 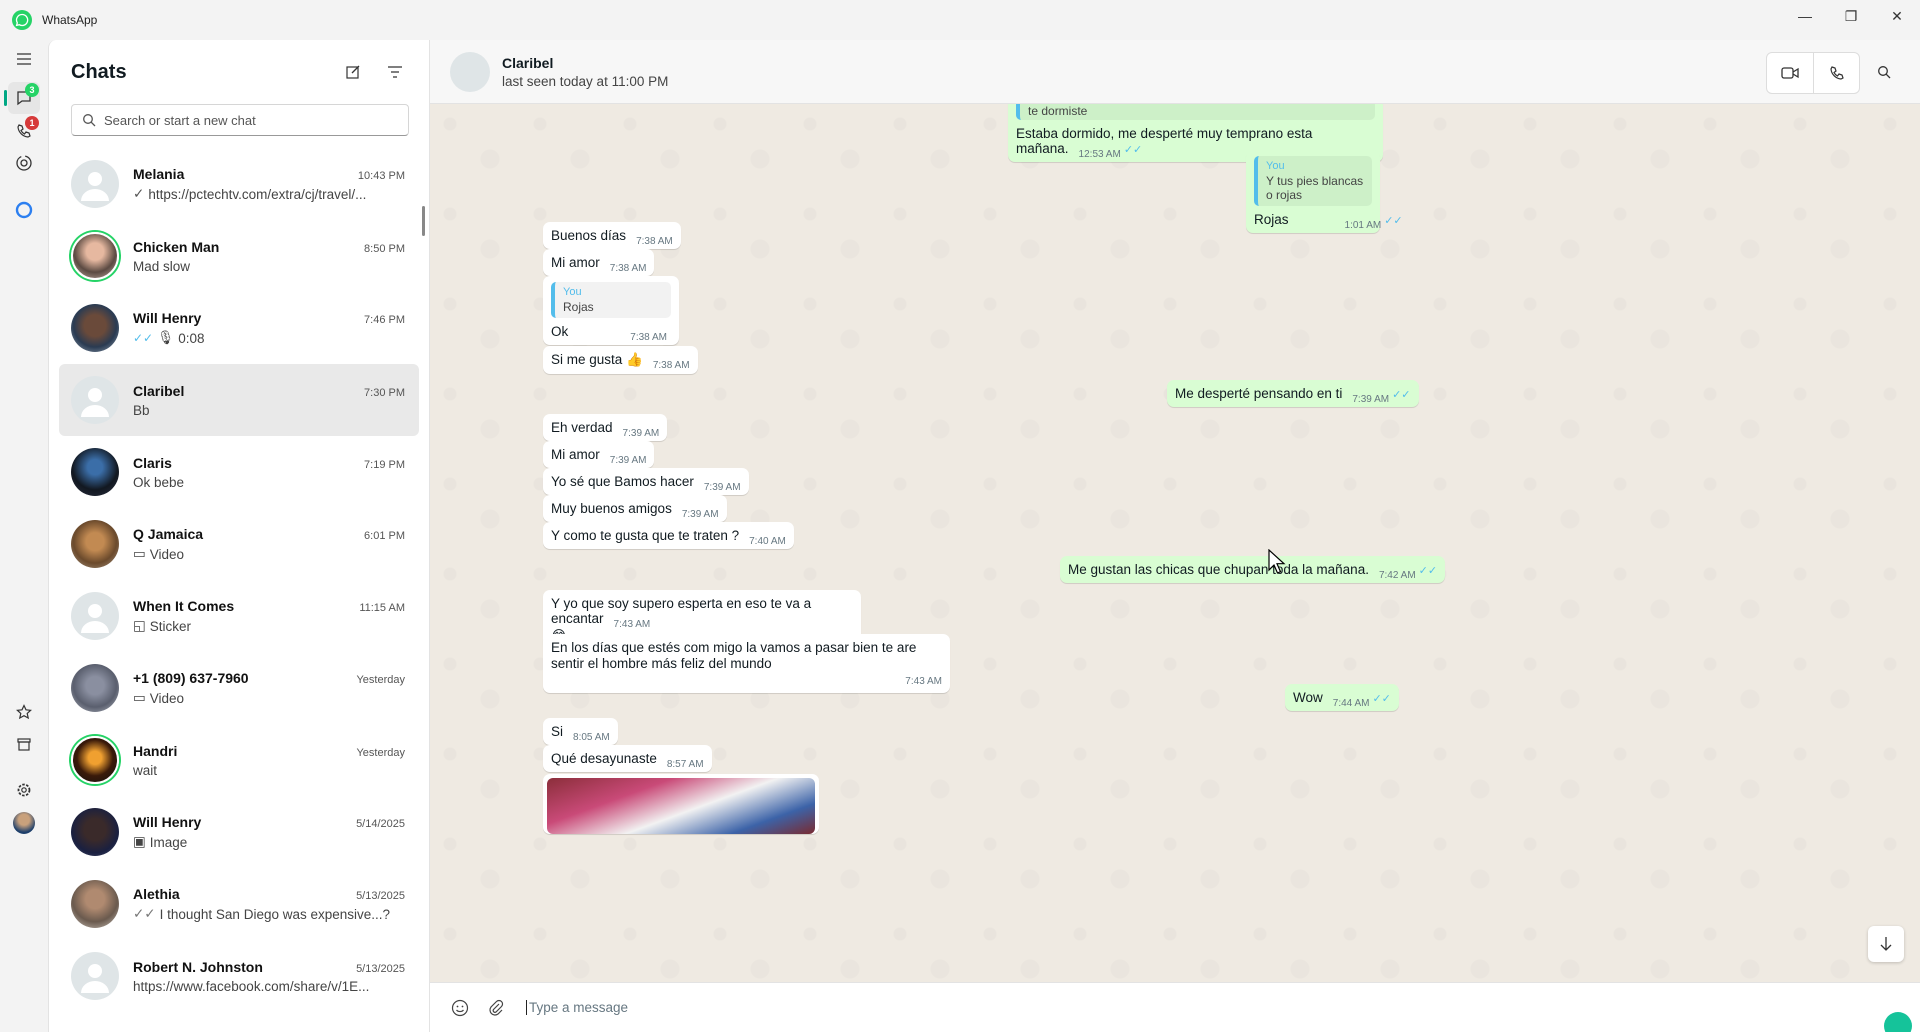 What do you see at coordinates (191, 678) in the screenshot?
I see `chat-name: +1 (809) 637-7960` at bounding box center [191, 678].